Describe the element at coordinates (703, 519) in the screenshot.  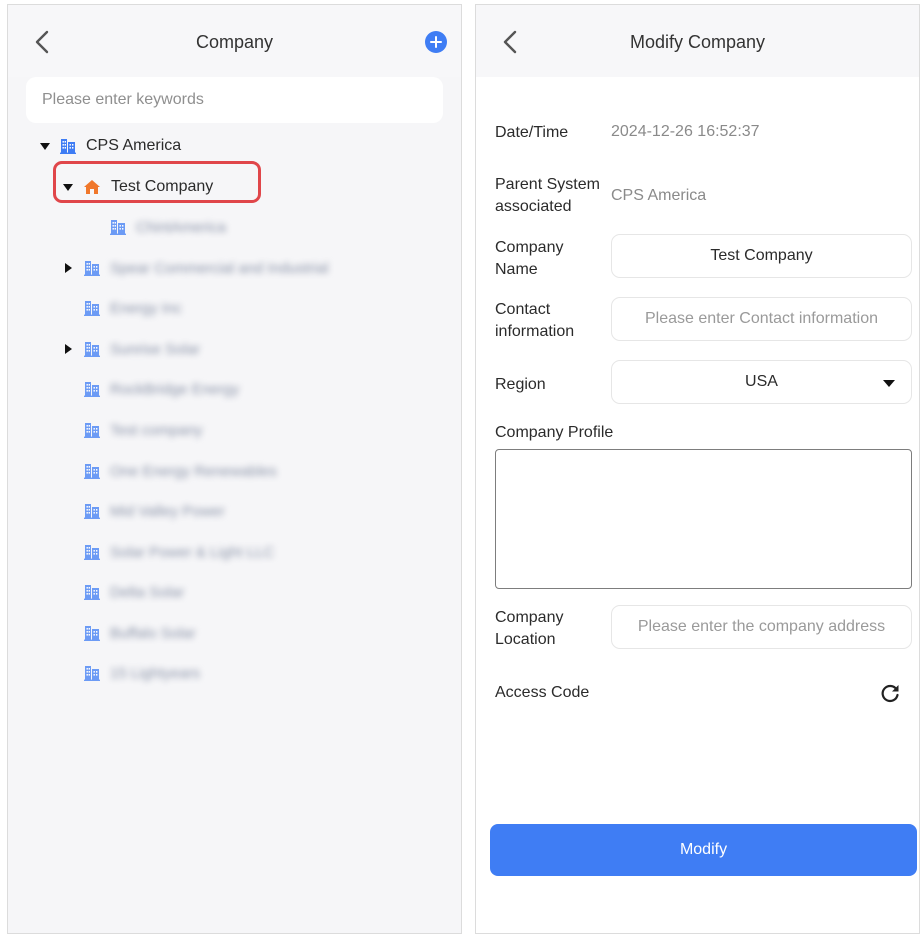
I see `company-profile-textarea` at that location.